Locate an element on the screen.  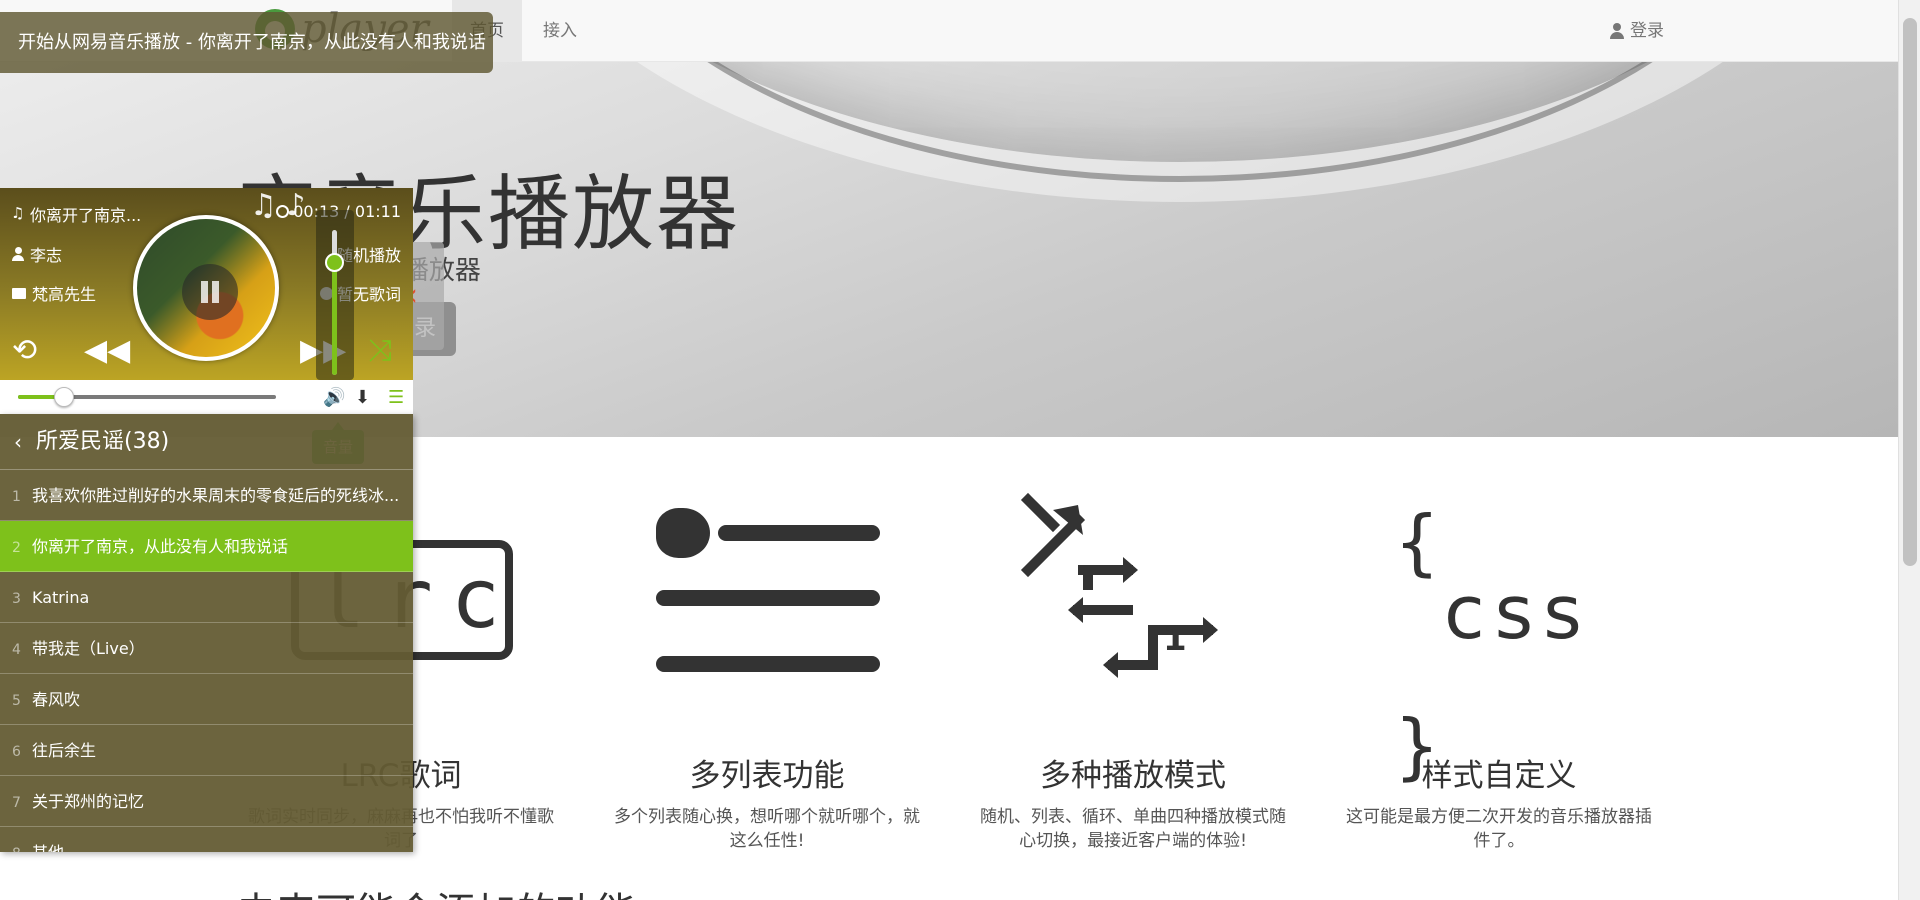
play-mode-icon-graphic: 1 is located at coordinates (1119, 585).